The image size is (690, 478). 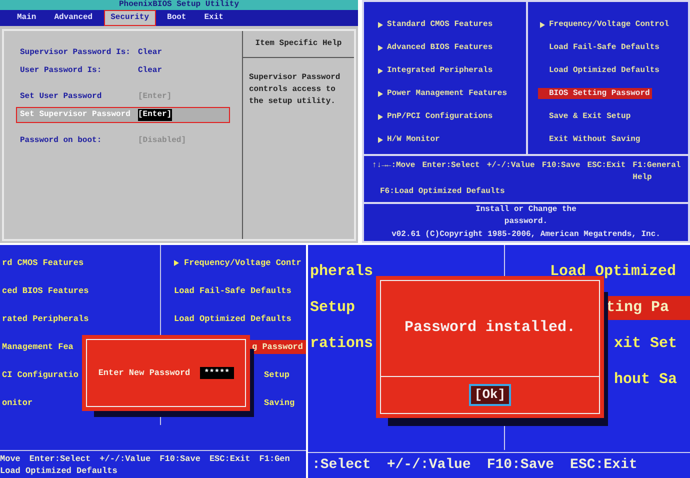 What do you see at coordinates (40, 375) in the screenshot?
I see `menu-item: CI Configuratio` at bounding box center [40, 375].